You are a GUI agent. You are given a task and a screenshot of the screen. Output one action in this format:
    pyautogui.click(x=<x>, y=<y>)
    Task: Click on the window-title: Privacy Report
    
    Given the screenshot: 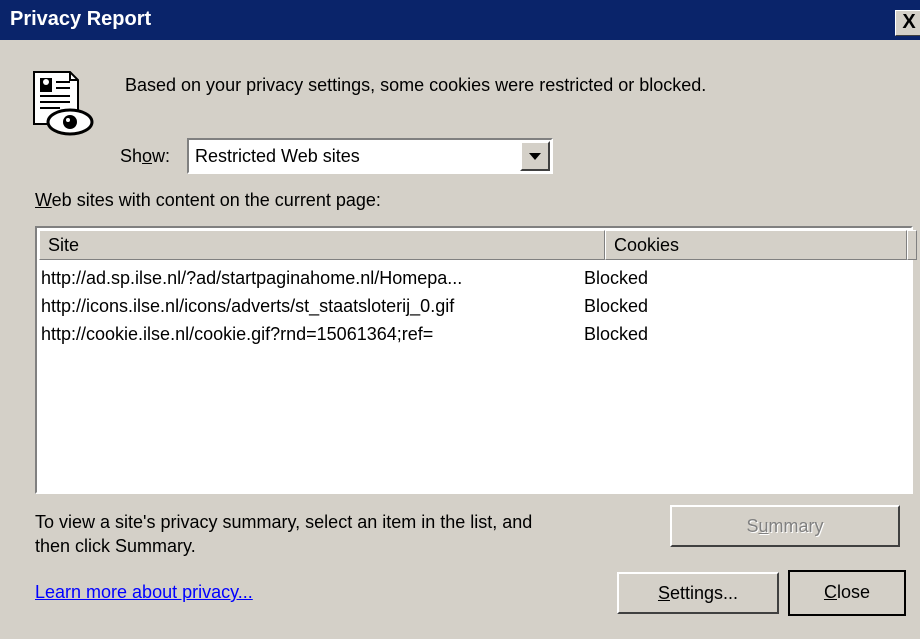 What is the action you would take?
    pyautogui.click(x=81, y=19)
    